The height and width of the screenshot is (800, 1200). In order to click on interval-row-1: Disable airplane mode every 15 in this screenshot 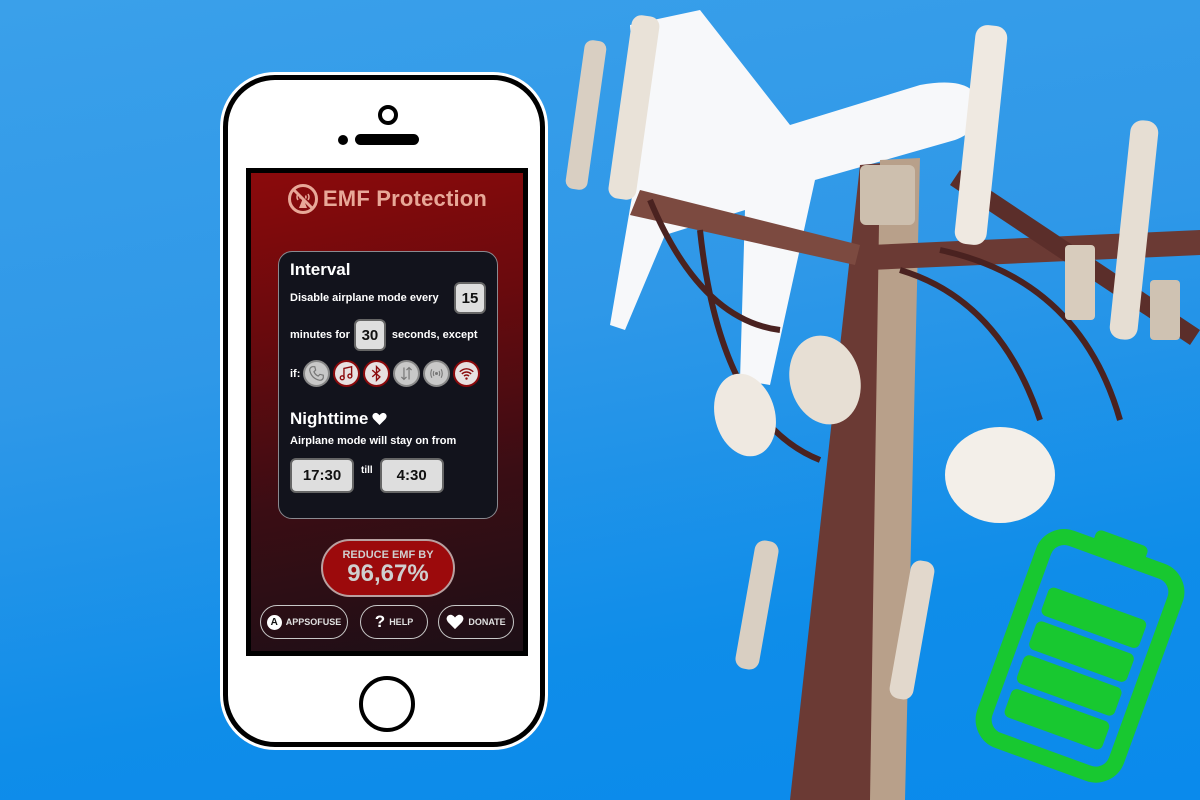, I will do `click(388, 298)`.